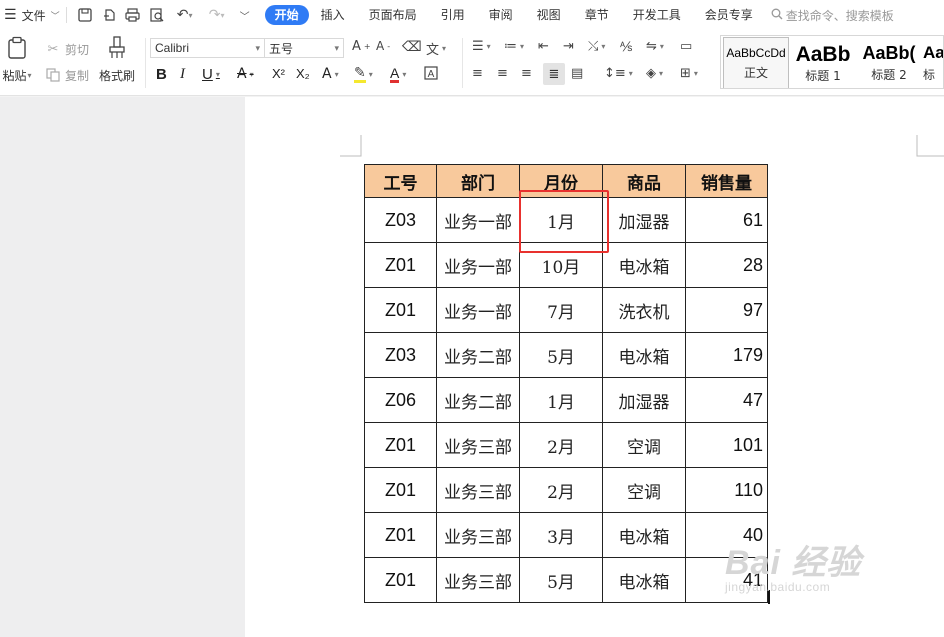 This screenshot has height=637, width=944. What do you see at coordinates (655, 46) in the screenshot?
I see `show-marks-icon: ⇋ ▾` at bounding box center [655, 46].